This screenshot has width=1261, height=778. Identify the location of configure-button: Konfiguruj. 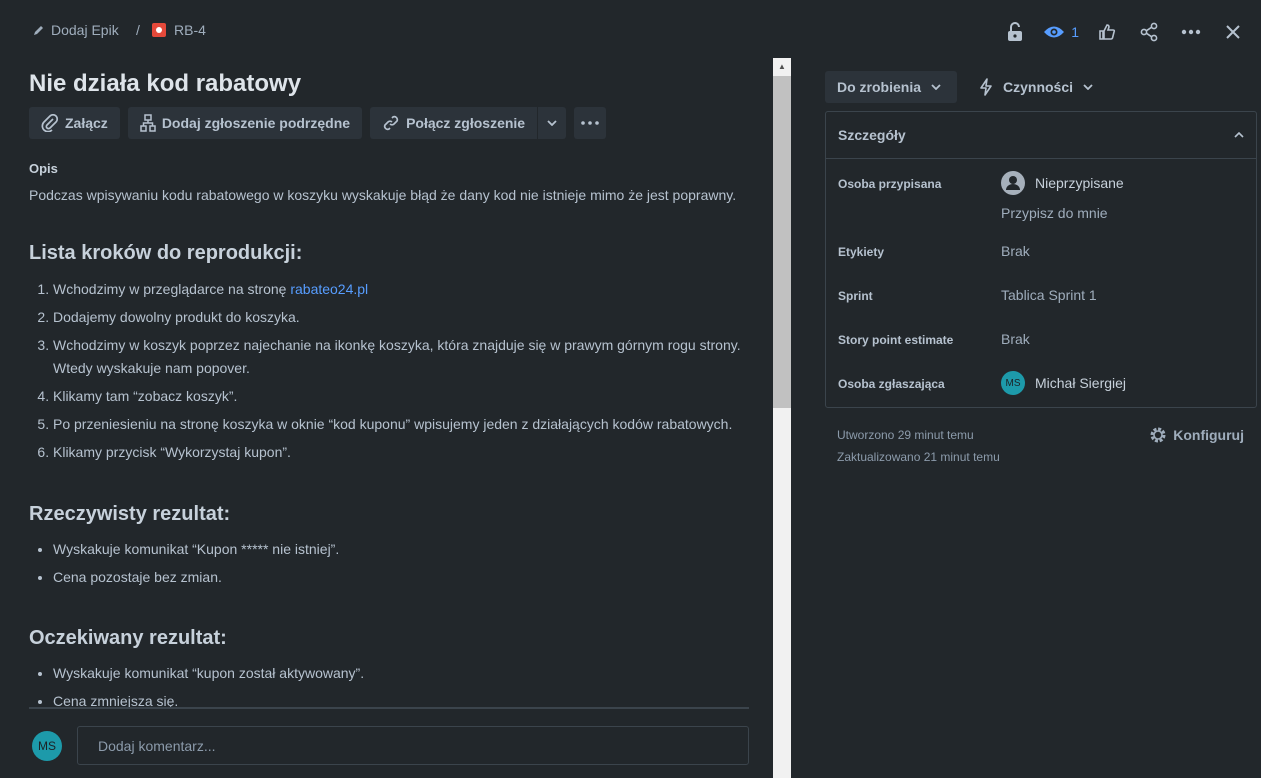
(1196, 435).